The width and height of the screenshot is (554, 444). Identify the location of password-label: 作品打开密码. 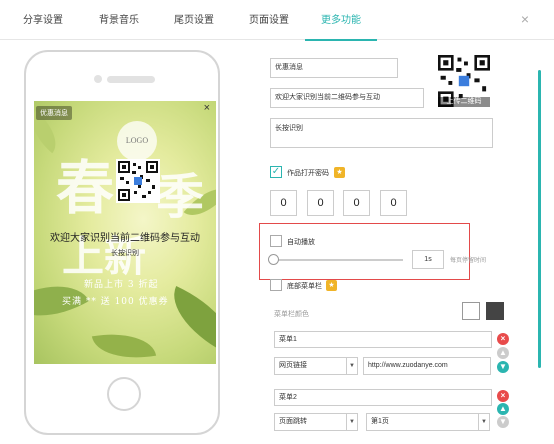
(308, 173).